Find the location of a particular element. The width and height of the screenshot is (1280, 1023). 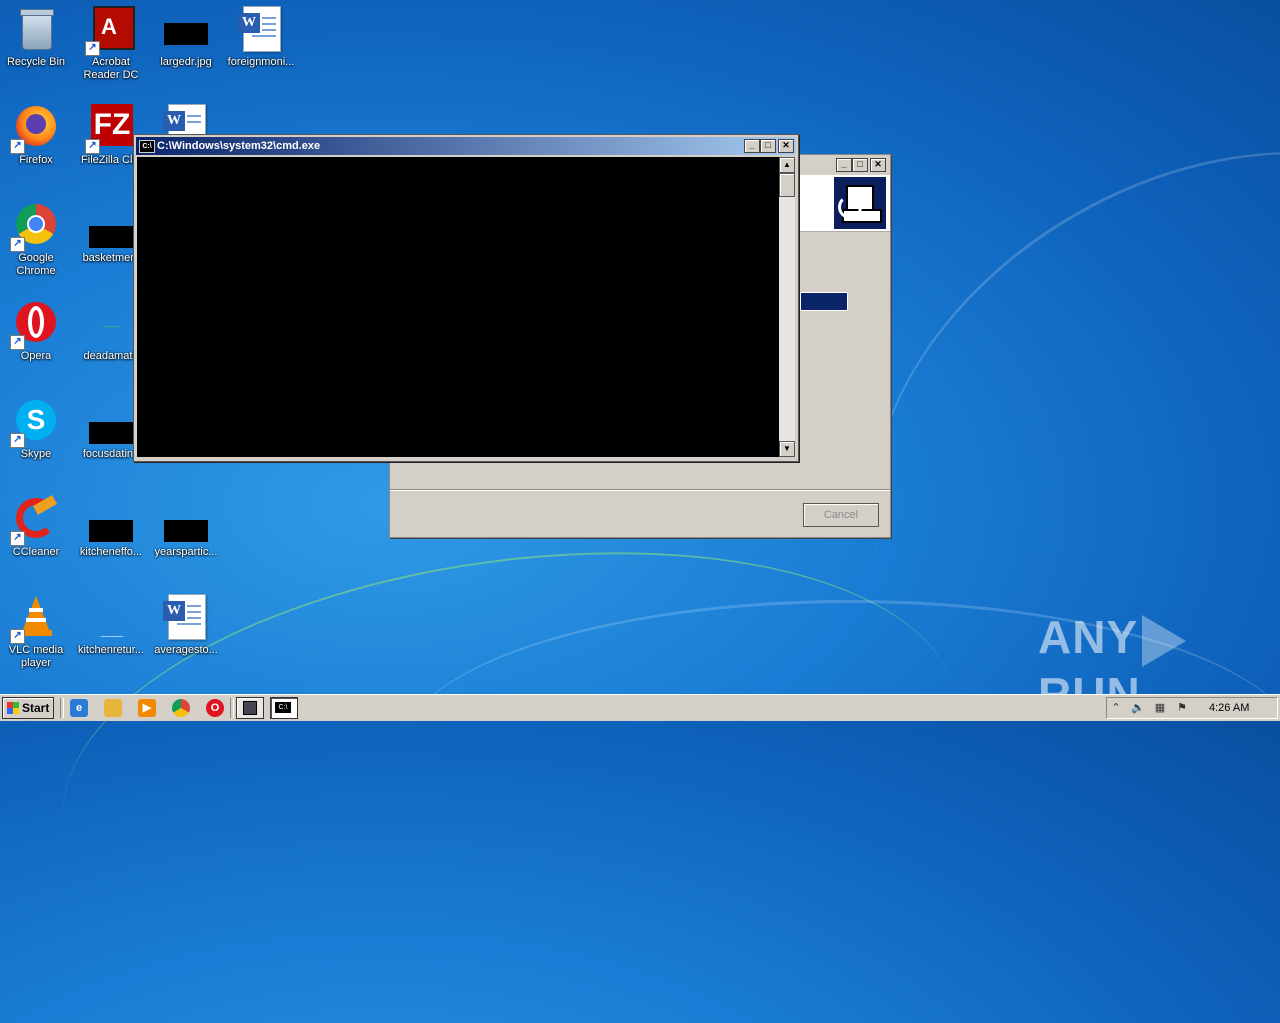

cmd-maximize-button: □ is located at coordinates (768, 146).